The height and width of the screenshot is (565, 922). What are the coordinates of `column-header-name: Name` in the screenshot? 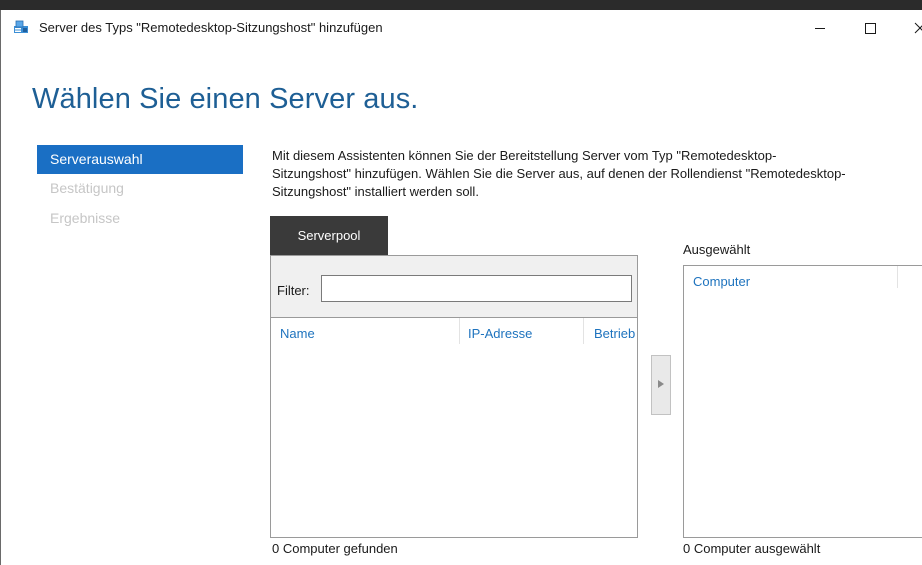 It's located at (297, 333).